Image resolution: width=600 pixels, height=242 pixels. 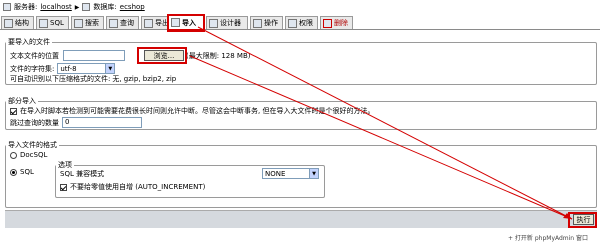 I want to click on export-icon, so click(x=148, y=23).